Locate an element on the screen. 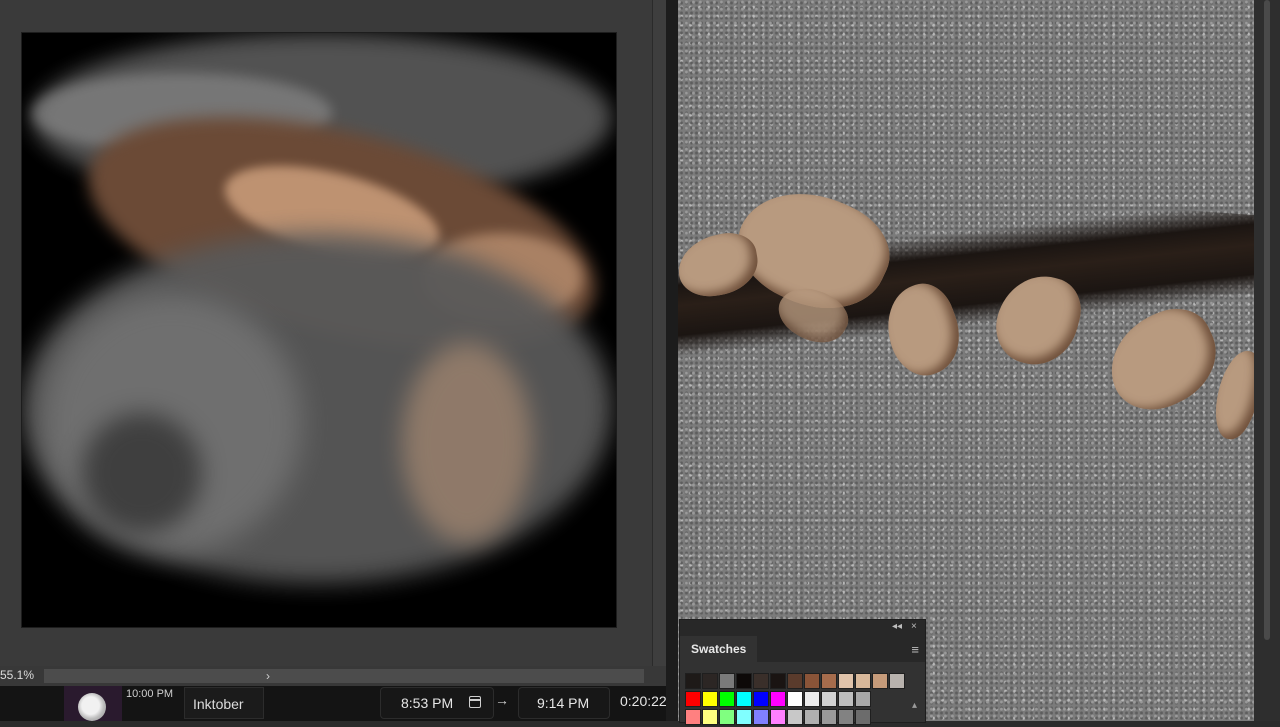 The image size is (1280, 727). app-logo is located at coordinates (93, 703).